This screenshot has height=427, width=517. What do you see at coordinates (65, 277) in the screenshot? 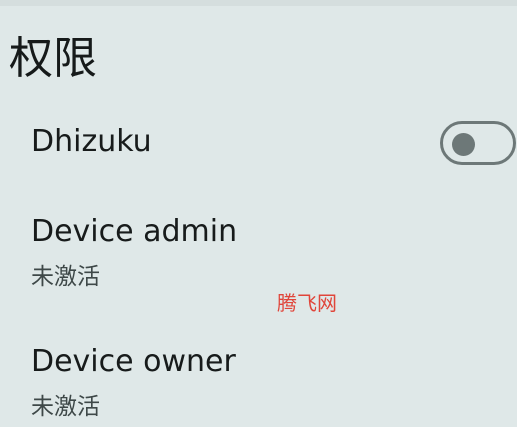
I see `setting-device-admin-summary: 未激活` at bounding box center [65, 277].